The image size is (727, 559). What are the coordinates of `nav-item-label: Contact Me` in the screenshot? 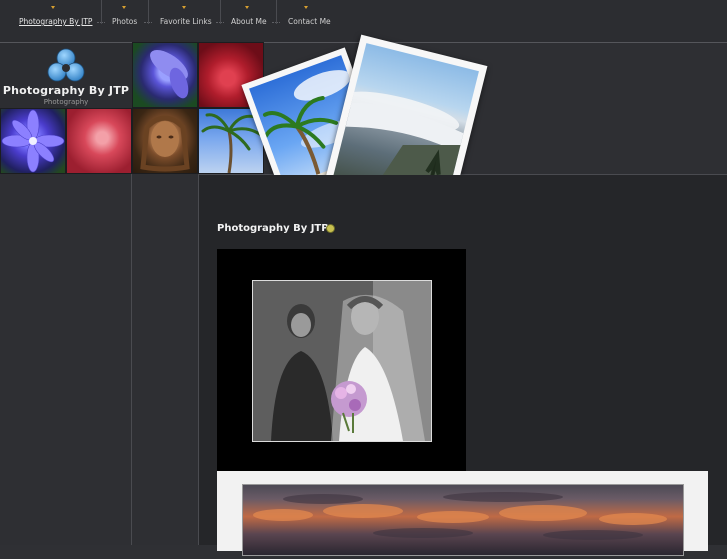 It's located at (309, 21).